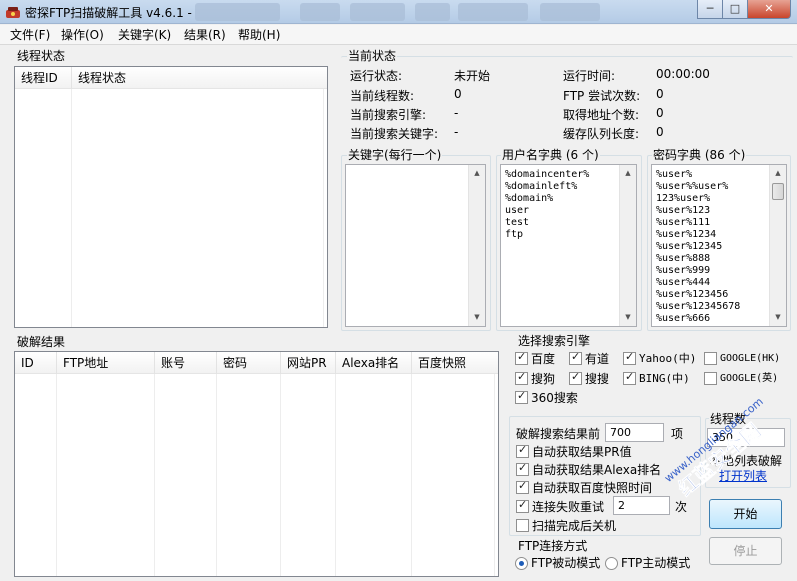 Image resolution: width=797 pixels, height=581 pixels. Describe the element at coordinates (521, 377) in the screenshot. I see `engine-sogou-checkbox` at that location.